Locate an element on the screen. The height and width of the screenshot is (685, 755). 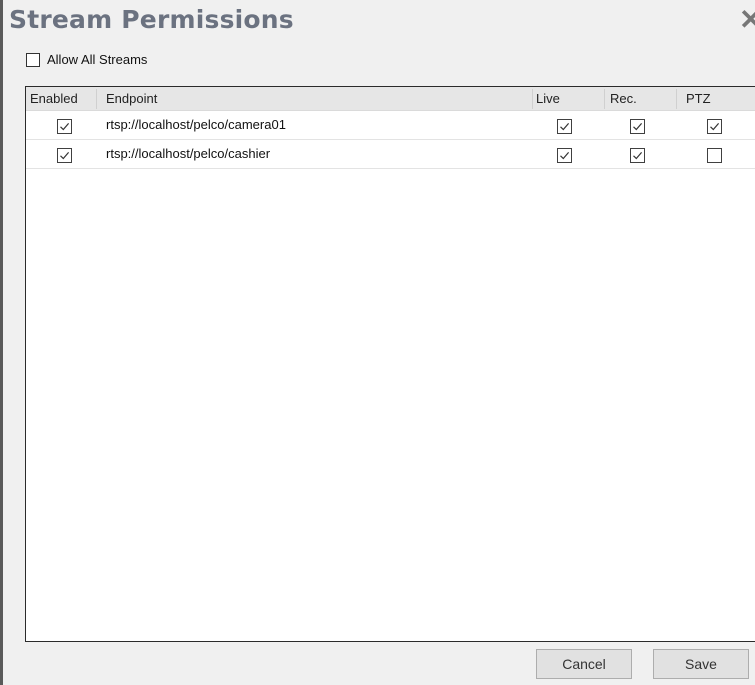
endpoint-cell: rtsp://localhost/pelco/camera01 is located at coordinates (196, 124).